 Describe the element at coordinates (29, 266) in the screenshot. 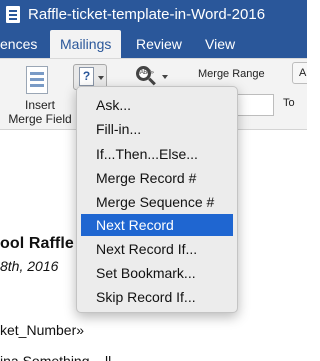

I see `document-date: 8th, 2016` at that location.